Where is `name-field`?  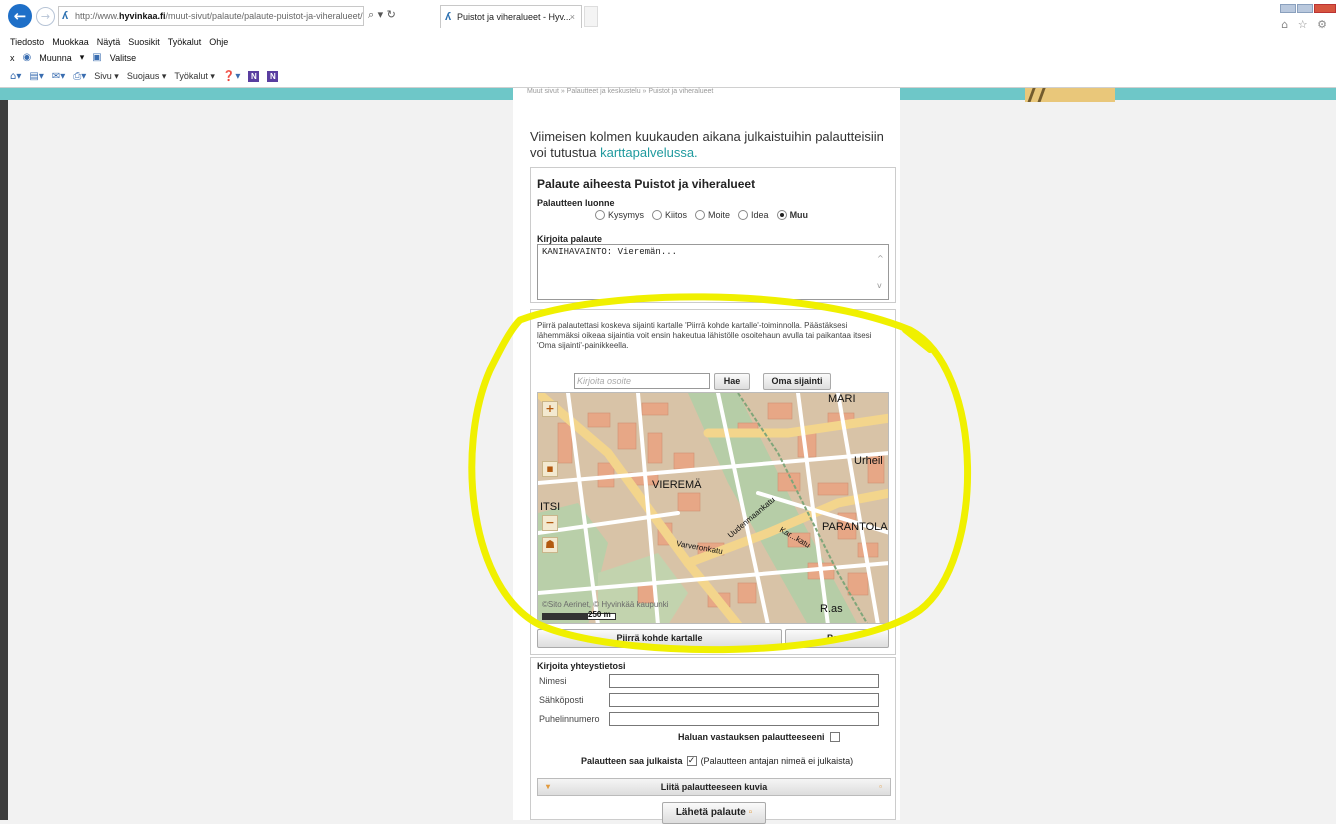
name-field is located at coordinates (744, 681).